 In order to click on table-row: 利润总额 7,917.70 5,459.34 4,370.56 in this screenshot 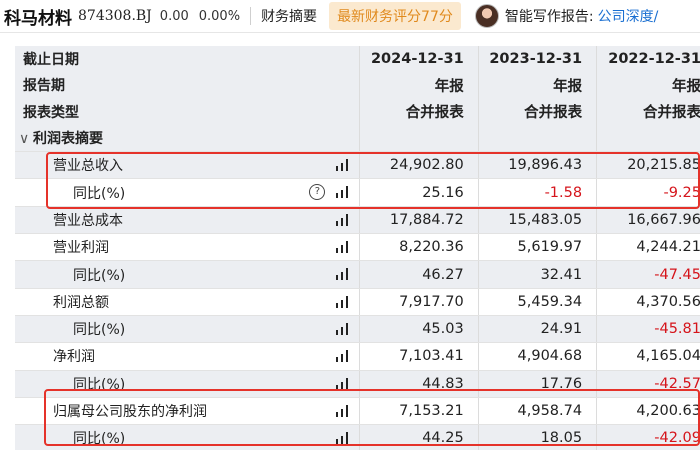, I will do `click(357, 302)`.